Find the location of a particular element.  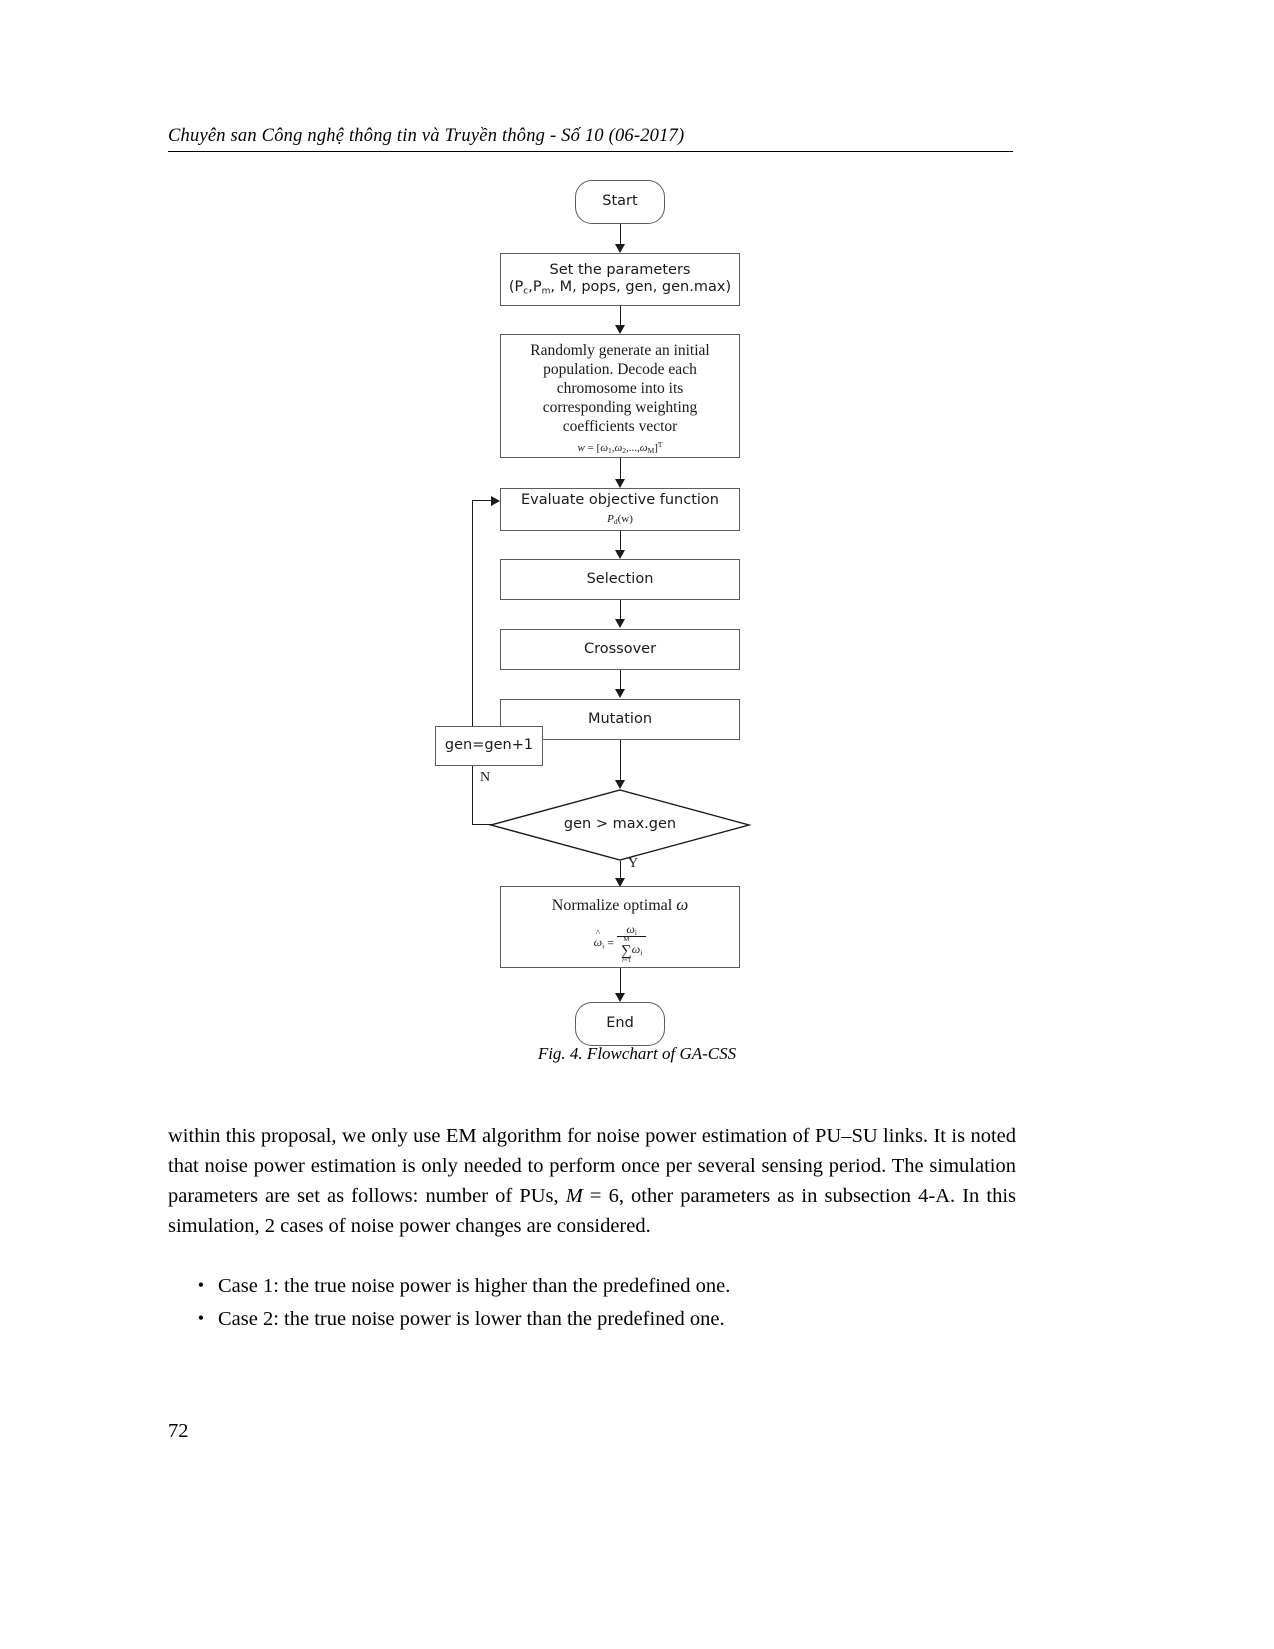

flow-node-gen-increment-label: gen=gen+1 is located at coordinates (489, 745).